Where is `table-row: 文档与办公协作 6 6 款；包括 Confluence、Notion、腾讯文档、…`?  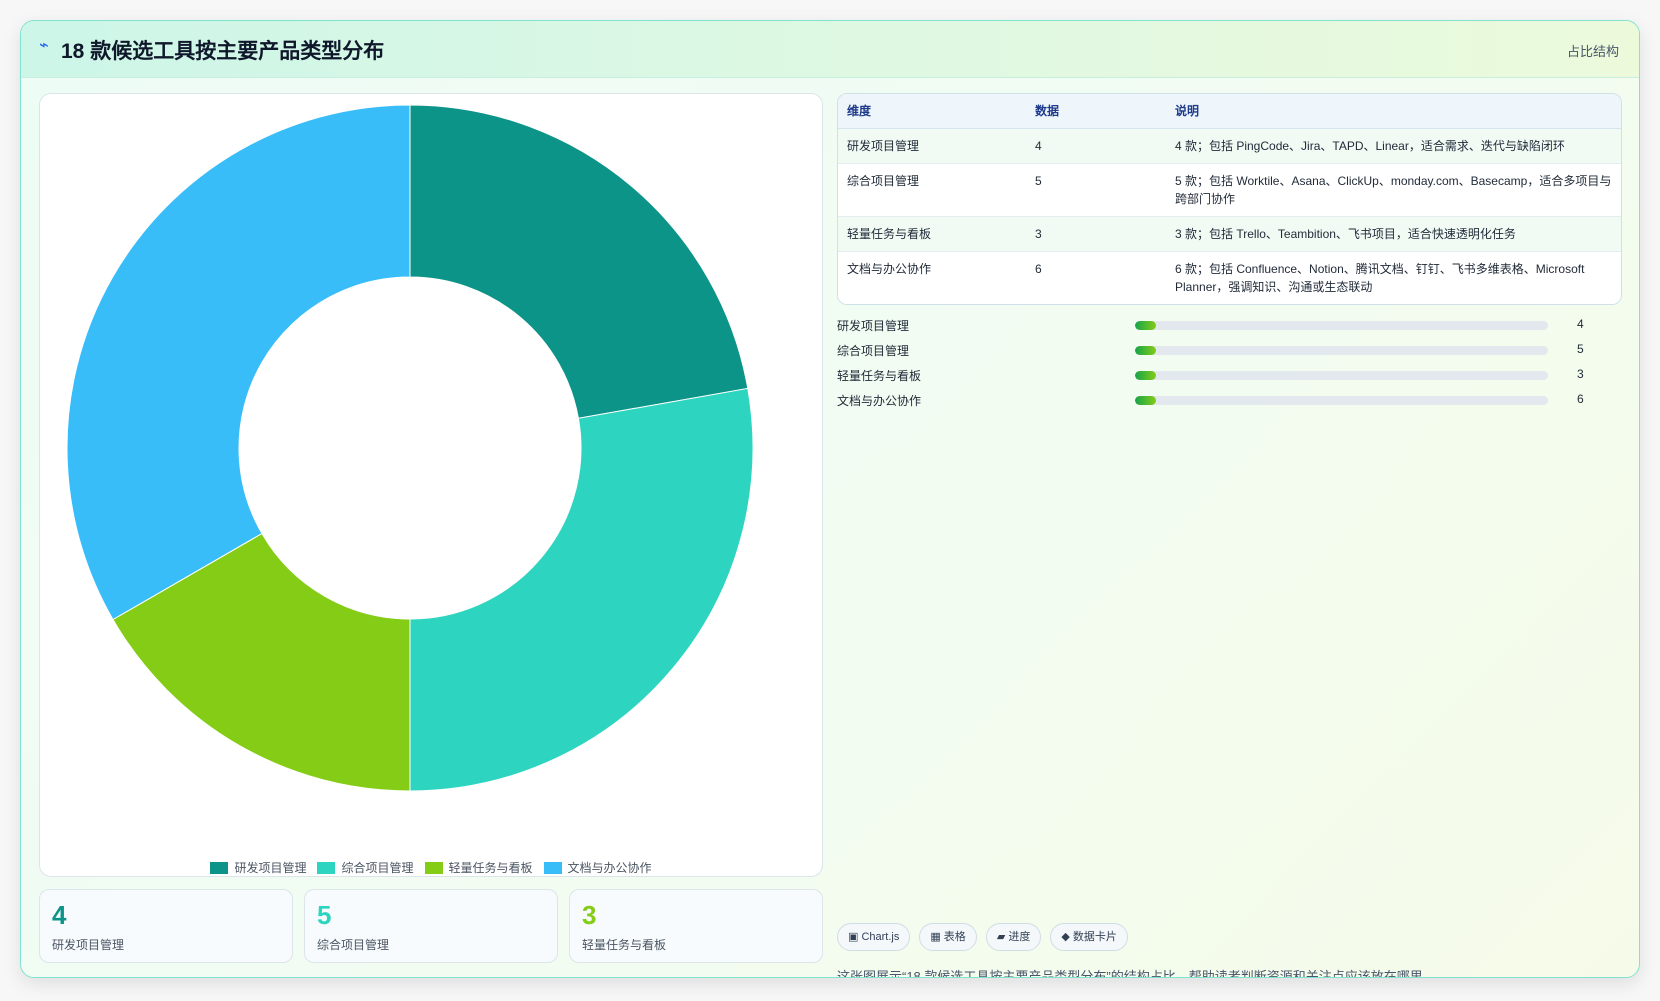
table-row: 文档与办公协作 6 6 款；包括 Confluence、Notion、腾讯文档、… is located at coordinates (1229, 277).